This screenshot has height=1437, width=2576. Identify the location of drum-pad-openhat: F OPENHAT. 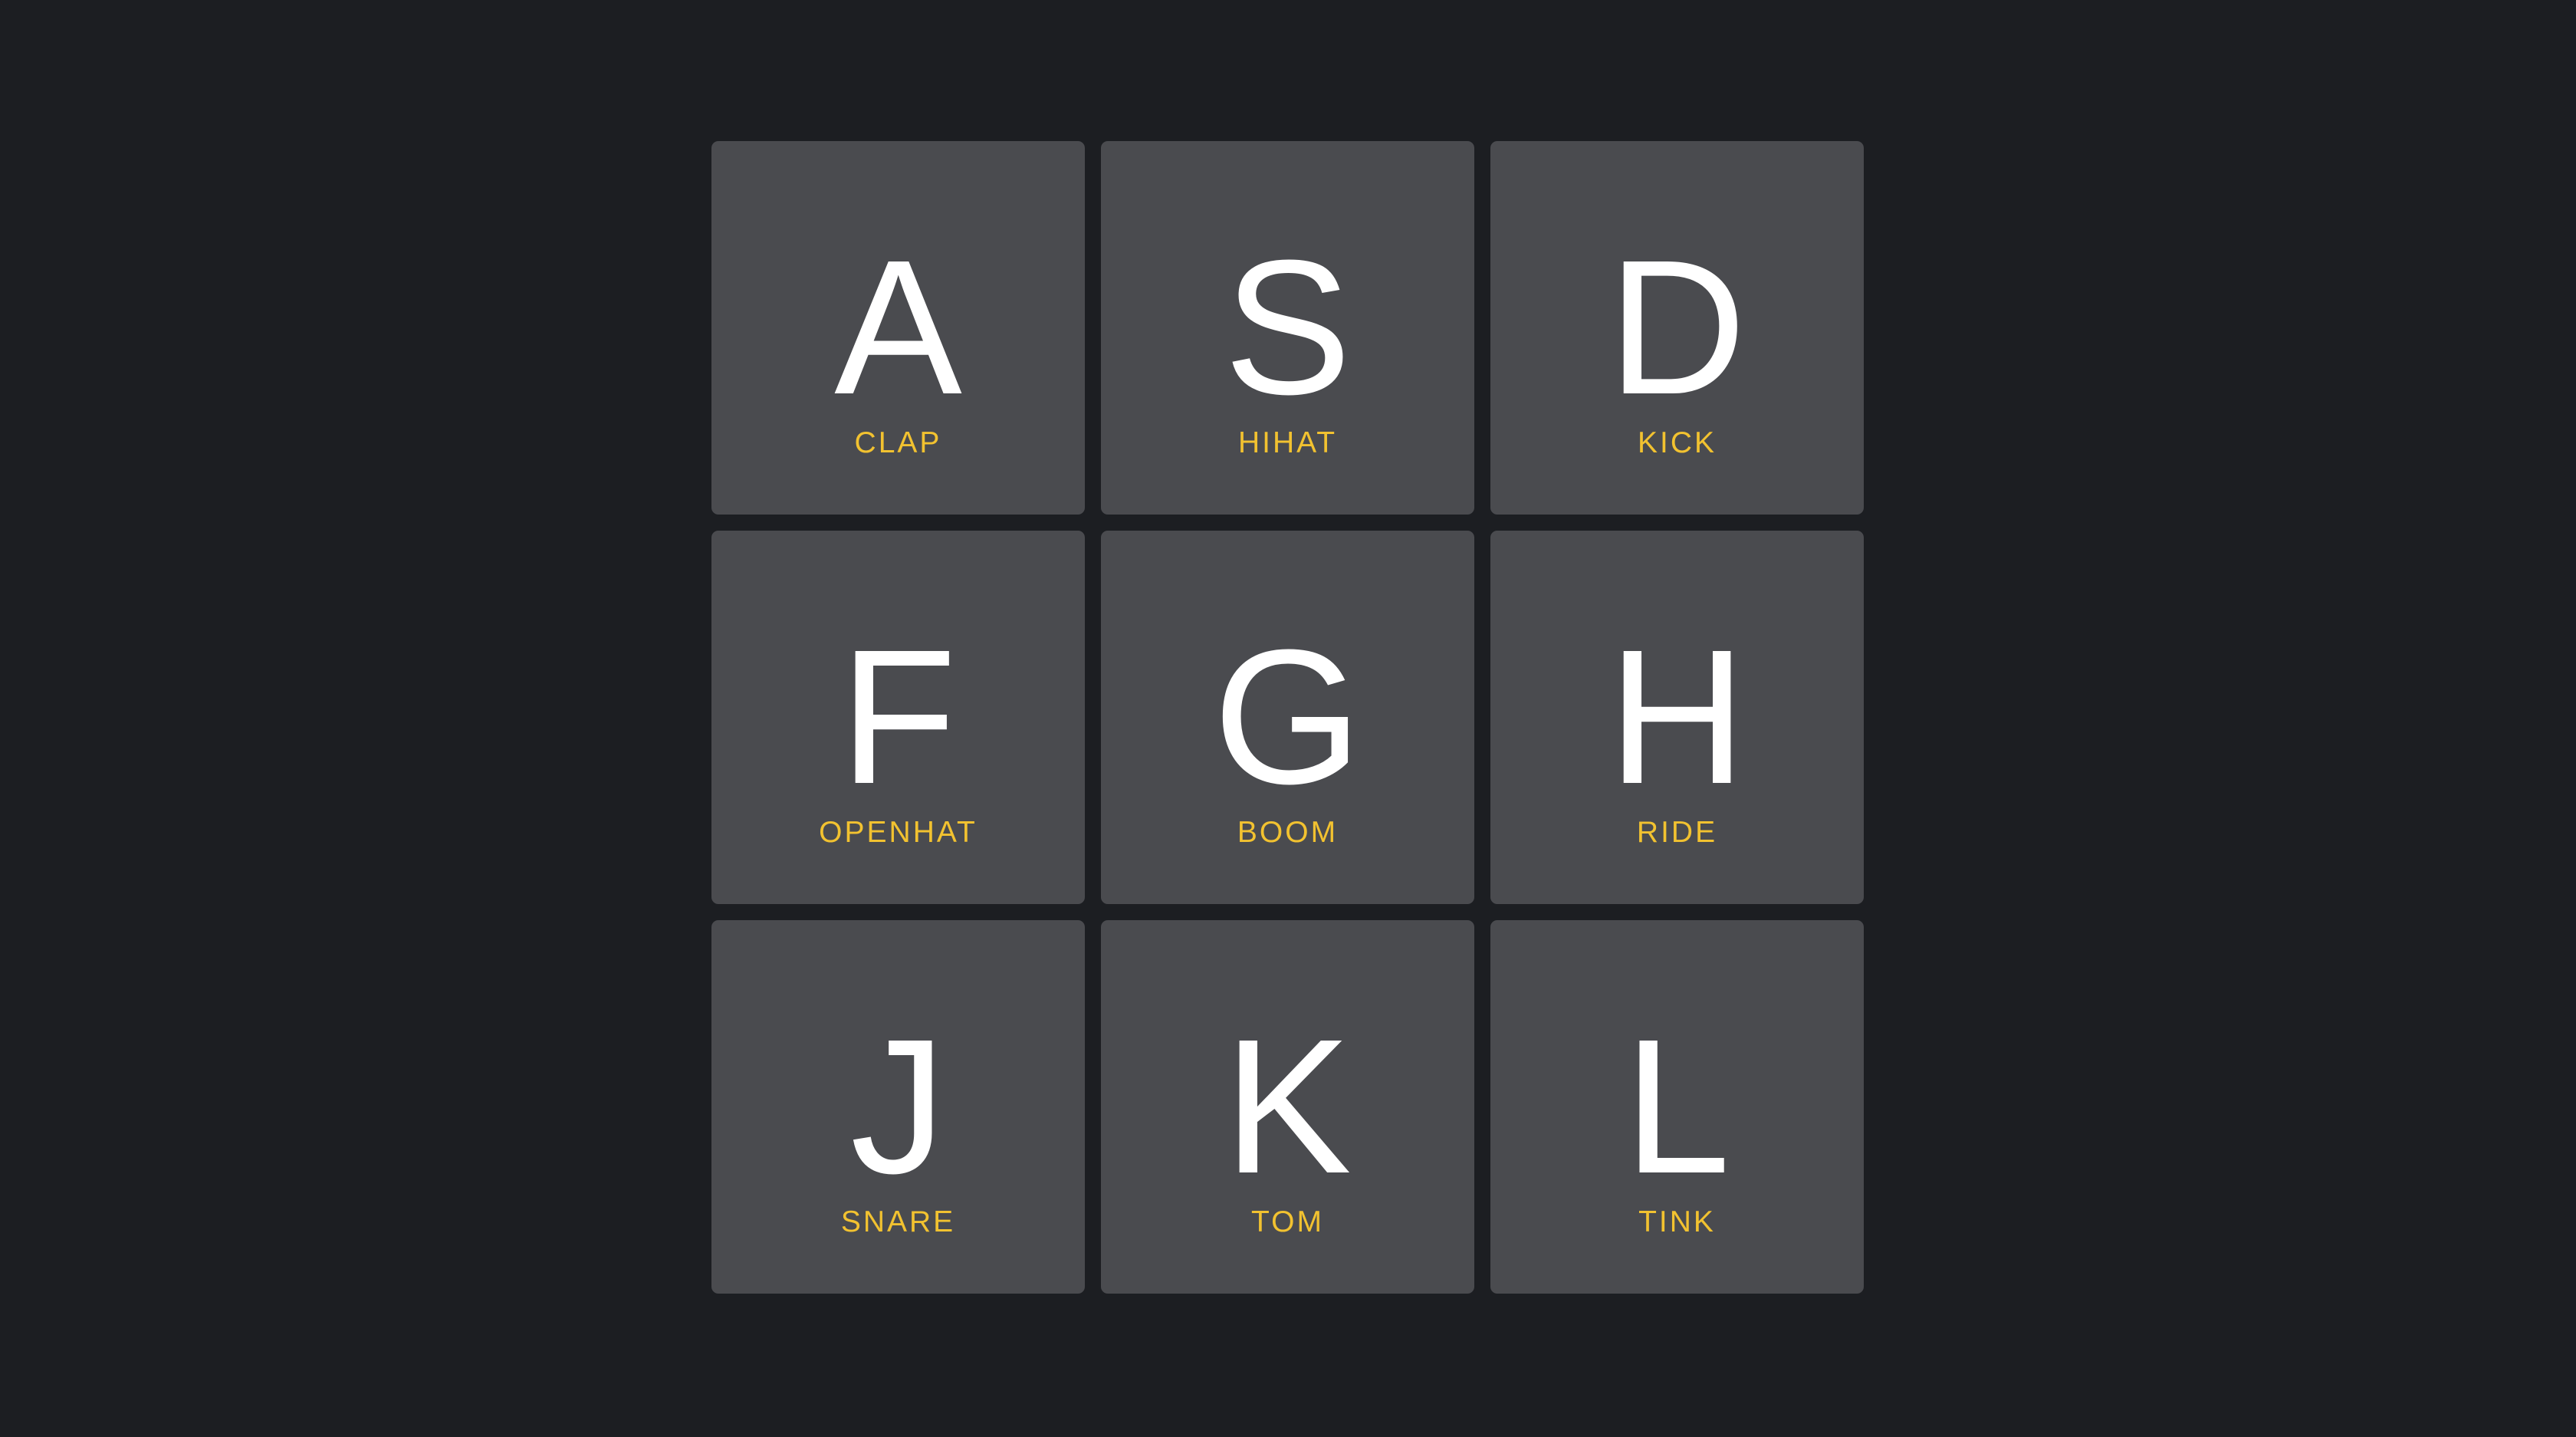
(898, 717).